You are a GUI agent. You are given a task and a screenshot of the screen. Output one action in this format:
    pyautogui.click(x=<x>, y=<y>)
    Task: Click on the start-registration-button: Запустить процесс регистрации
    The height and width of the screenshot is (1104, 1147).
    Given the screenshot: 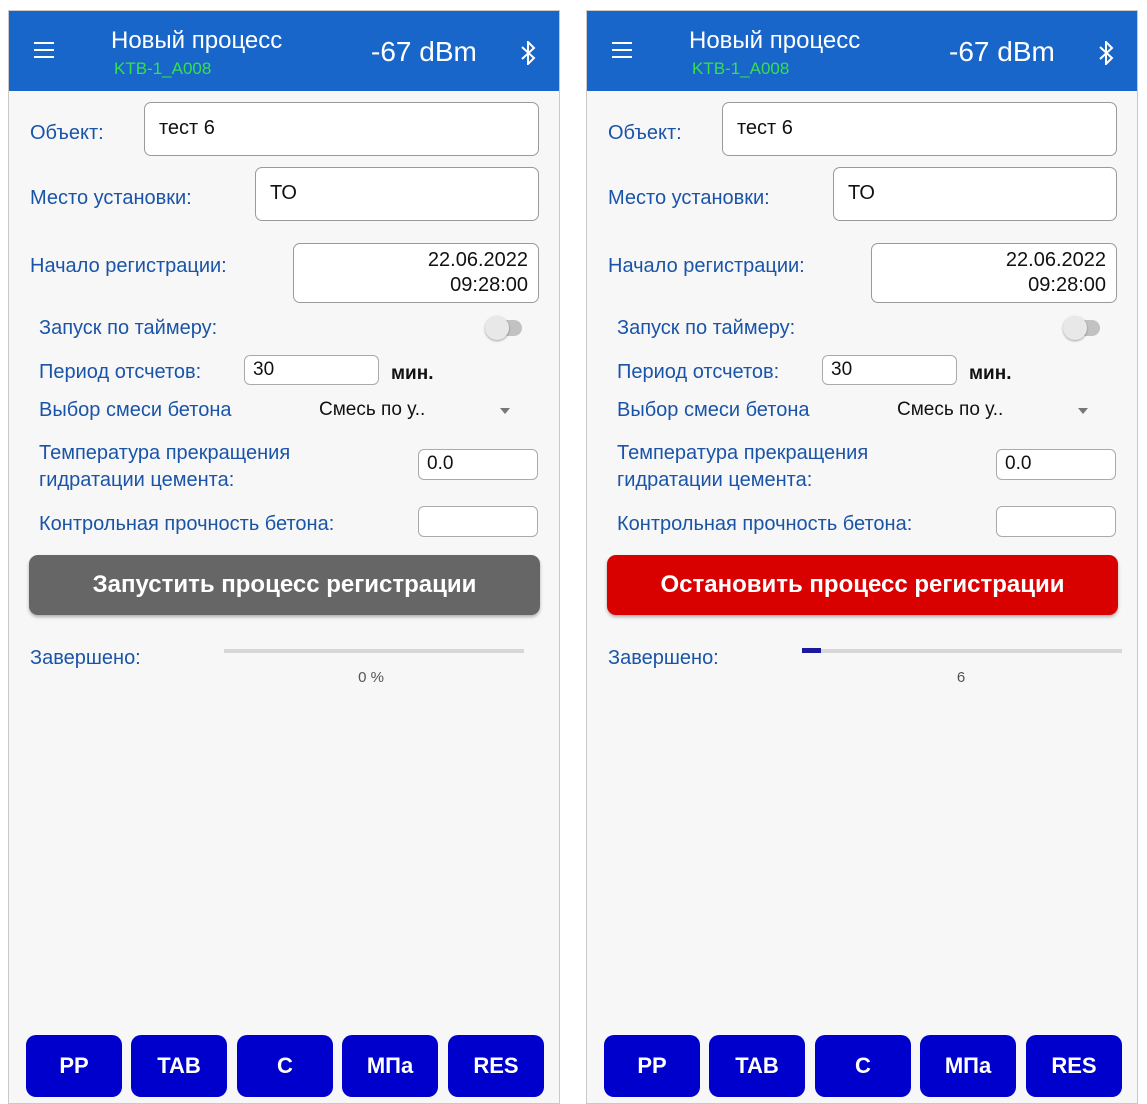 What is the action you would take?
    pyautogui.click(x=284, y=585)
    